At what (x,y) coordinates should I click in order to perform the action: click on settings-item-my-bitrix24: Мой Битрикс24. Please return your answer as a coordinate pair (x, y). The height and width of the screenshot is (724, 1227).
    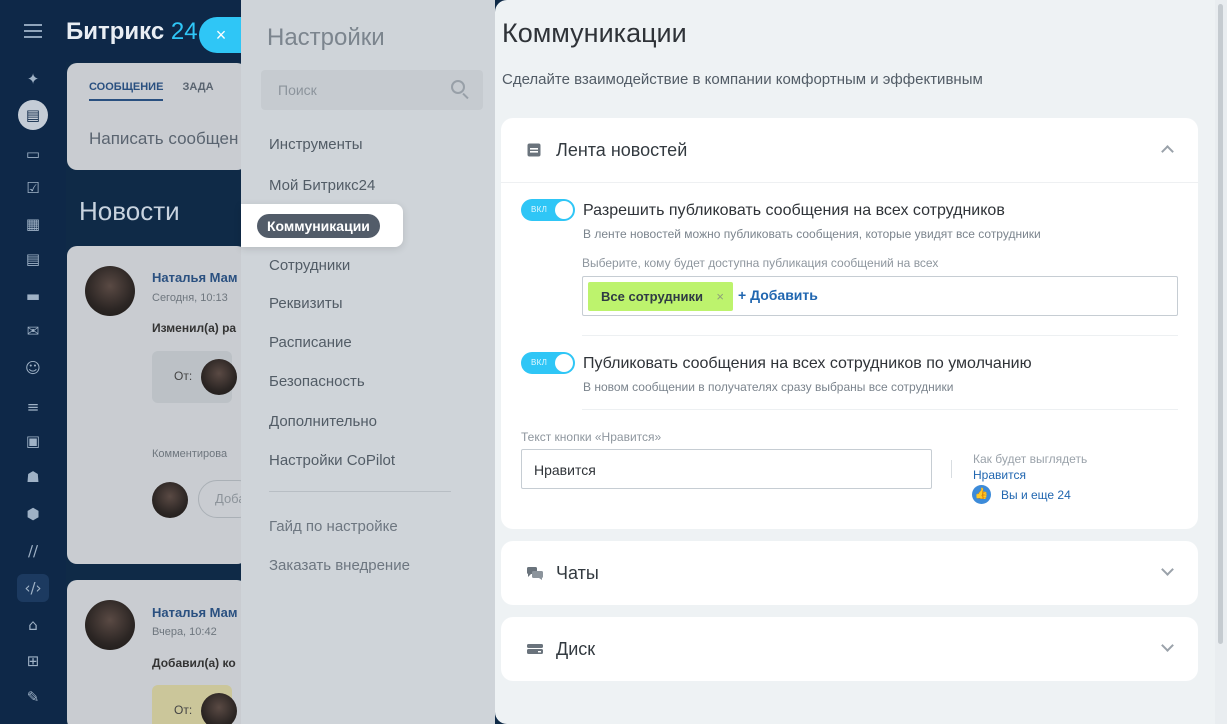
    Looking at the image, I should click on (322, 185).